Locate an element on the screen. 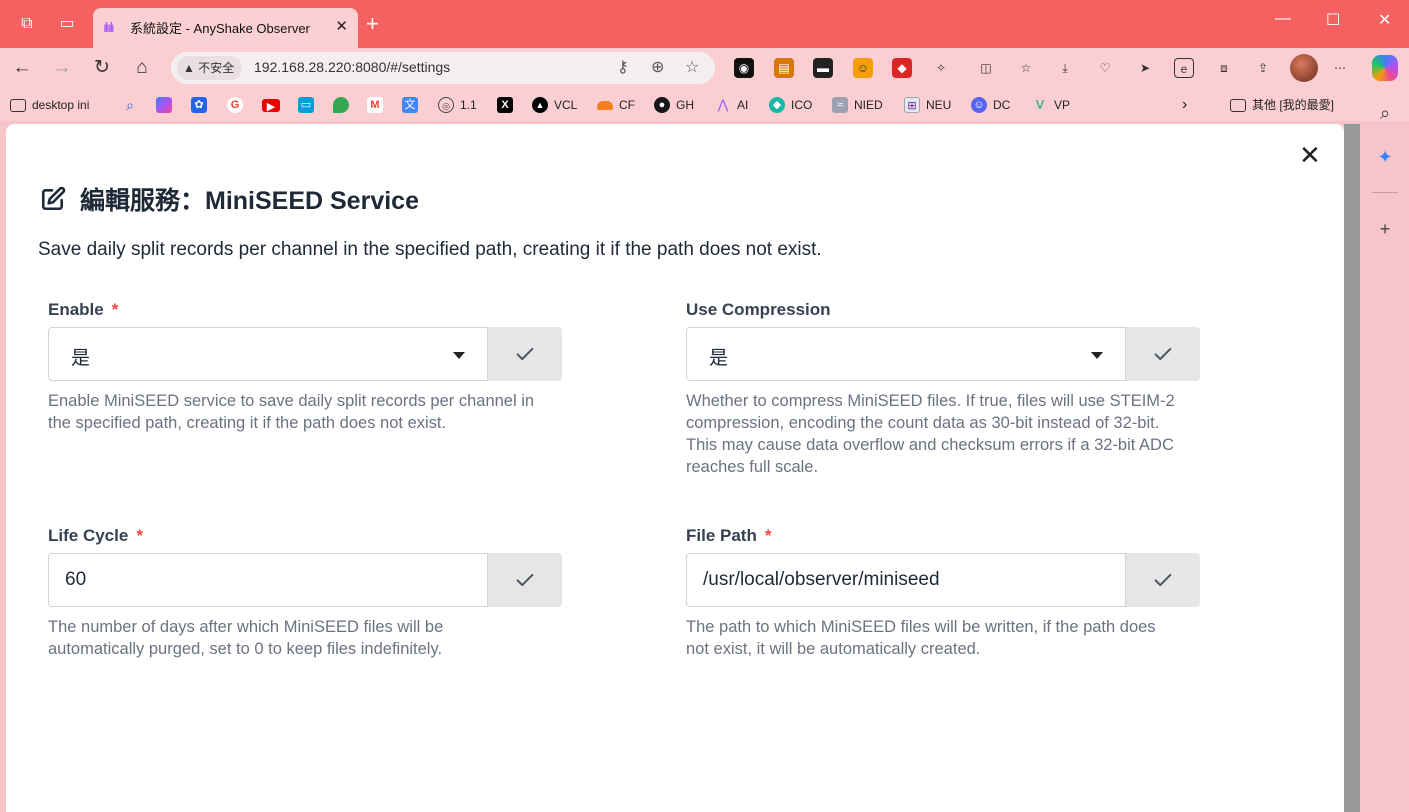 The width and height of the screenshot is (1409, 812). gmail-icon: M is located at coordinates (375, 105).